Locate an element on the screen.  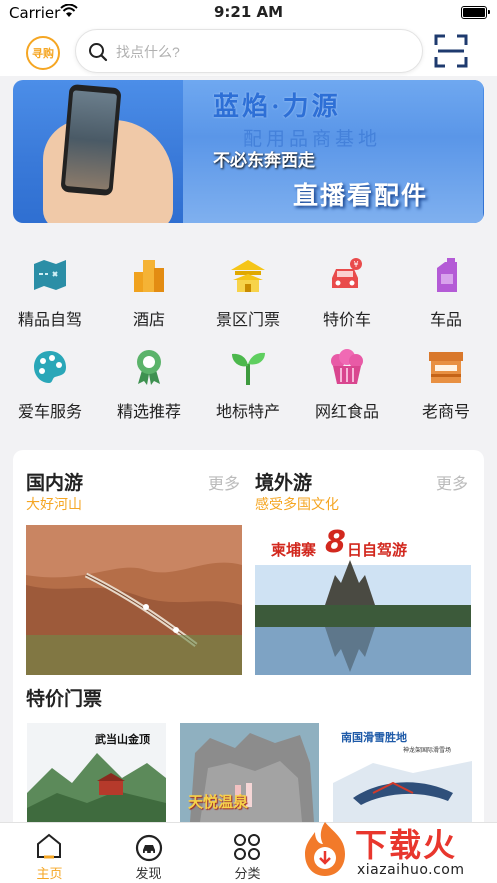
ticket-subcaption: 神龙架国际滑雪场 is located at coordinates (427, 750).